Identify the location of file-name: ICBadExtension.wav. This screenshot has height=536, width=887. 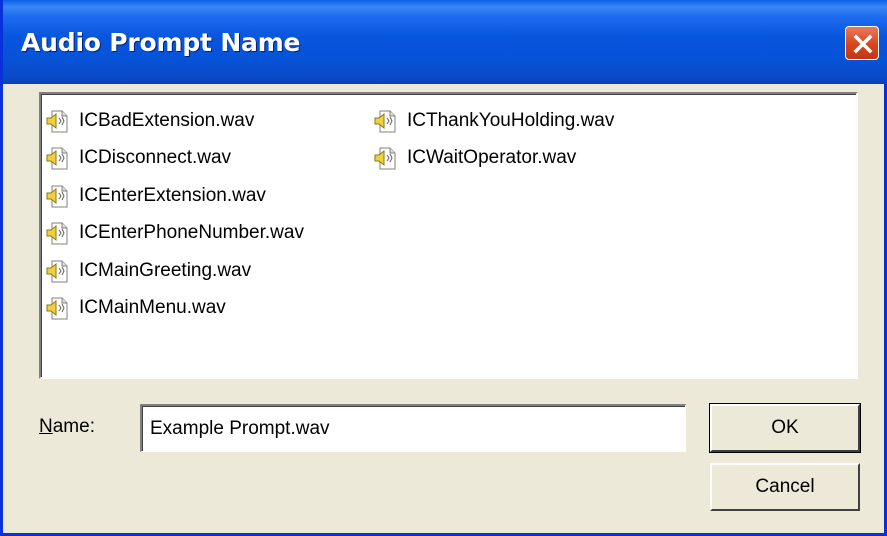
(167, 120).